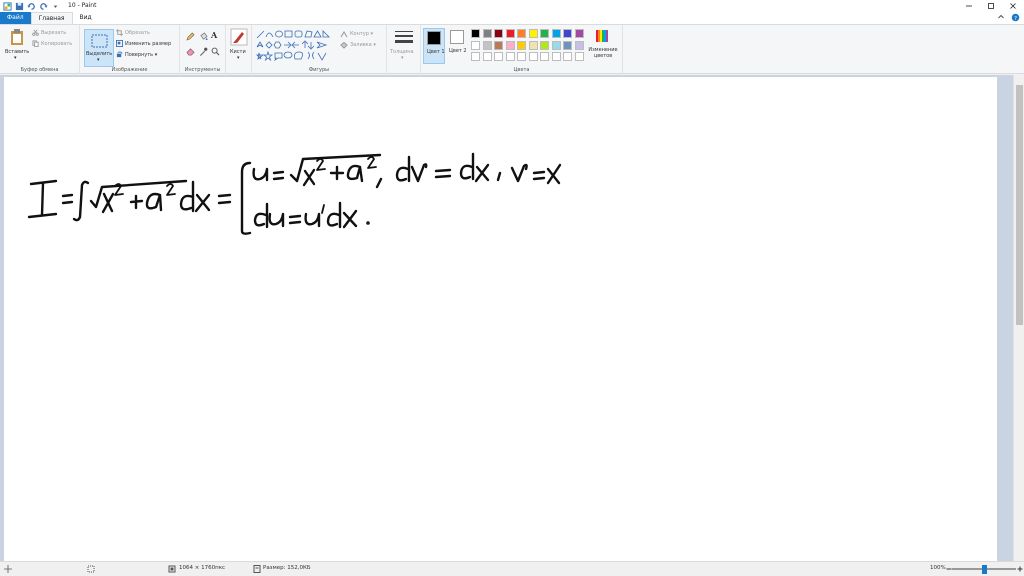 This screenshot has height=576, width=1024. What do you see at coordinates (1001, 17) in the screenshot?
I see `collapse-ribbon-icon` at bounding box center [1001, 17].